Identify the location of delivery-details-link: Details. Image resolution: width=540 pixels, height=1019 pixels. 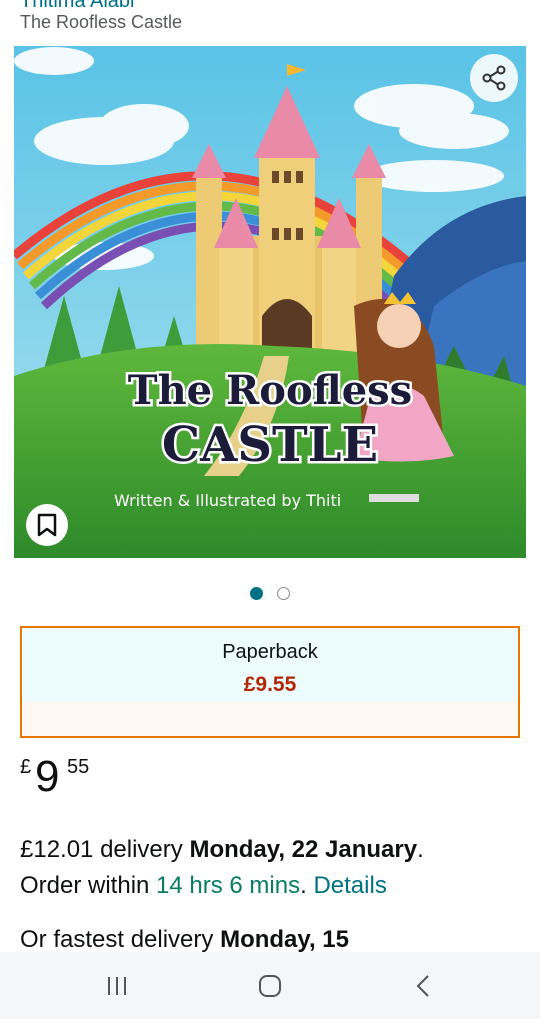
(349, 885).